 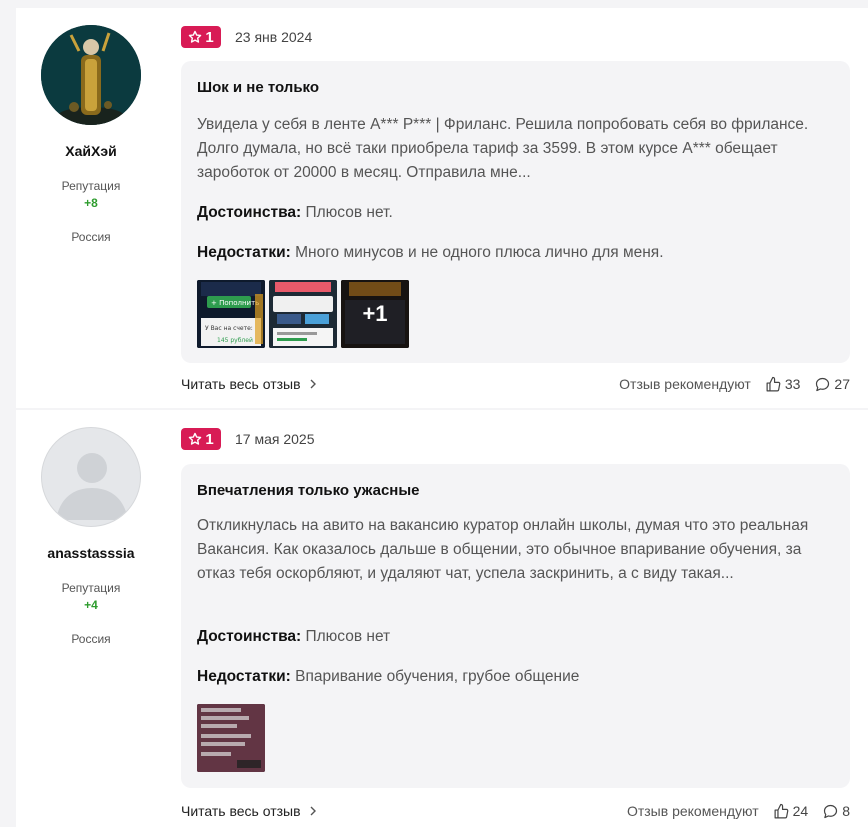 What do you see at coordinates (349, 212) in the screenshot?
I see `pros-text: Плюсов нет.` at bounding box center [349, 212].